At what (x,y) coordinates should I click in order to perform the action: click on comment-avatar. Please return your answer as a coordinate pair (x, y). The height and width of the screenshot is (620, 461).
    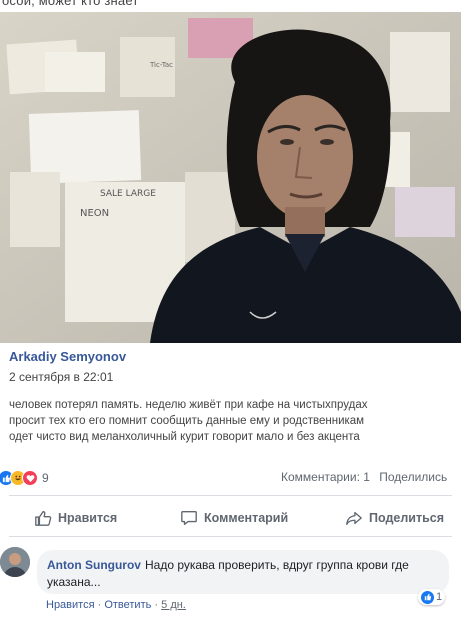
    Looking at the image, I should click on (15, 562).